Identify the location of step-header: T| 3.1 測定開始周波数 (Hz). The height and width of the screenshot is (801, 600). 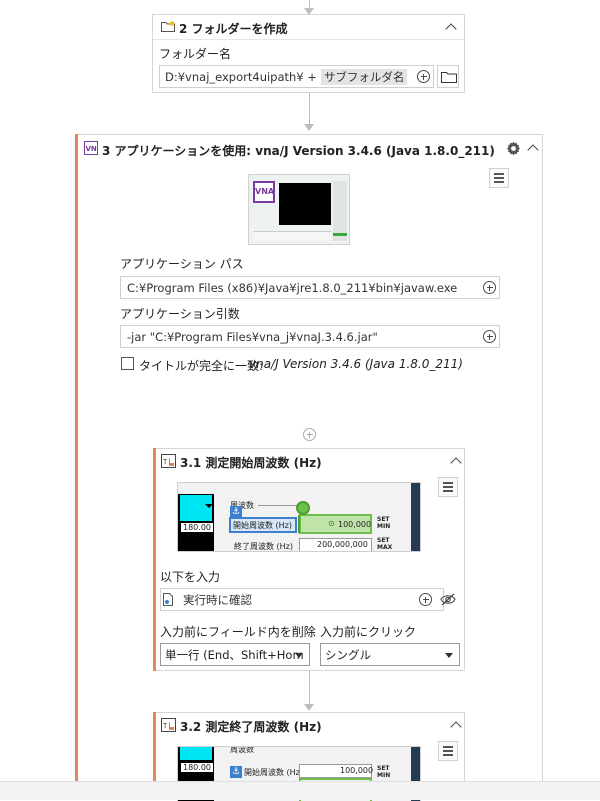
(309, 461).